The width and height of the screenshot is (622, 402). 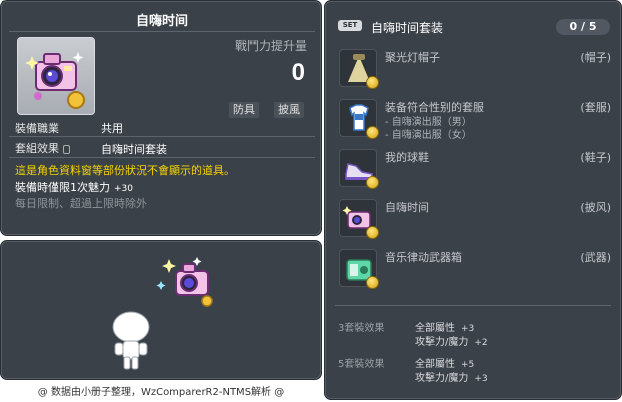 What do you see at coordinates (359, 269) in the screenshot?
I see `weapon-box-icon` at bounding box center [359, 269].